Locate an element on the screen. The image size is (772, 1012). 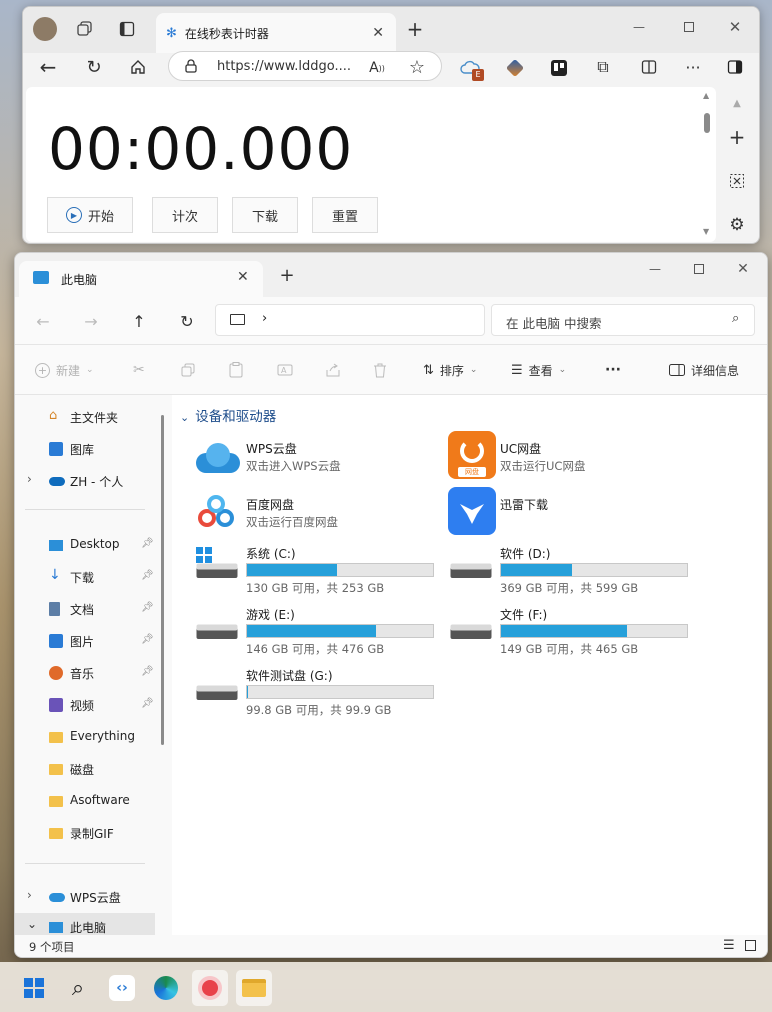
drive-f: 文件 (F:) 149 GB 可用，共 465 GB is located at coordinates (571, 632).